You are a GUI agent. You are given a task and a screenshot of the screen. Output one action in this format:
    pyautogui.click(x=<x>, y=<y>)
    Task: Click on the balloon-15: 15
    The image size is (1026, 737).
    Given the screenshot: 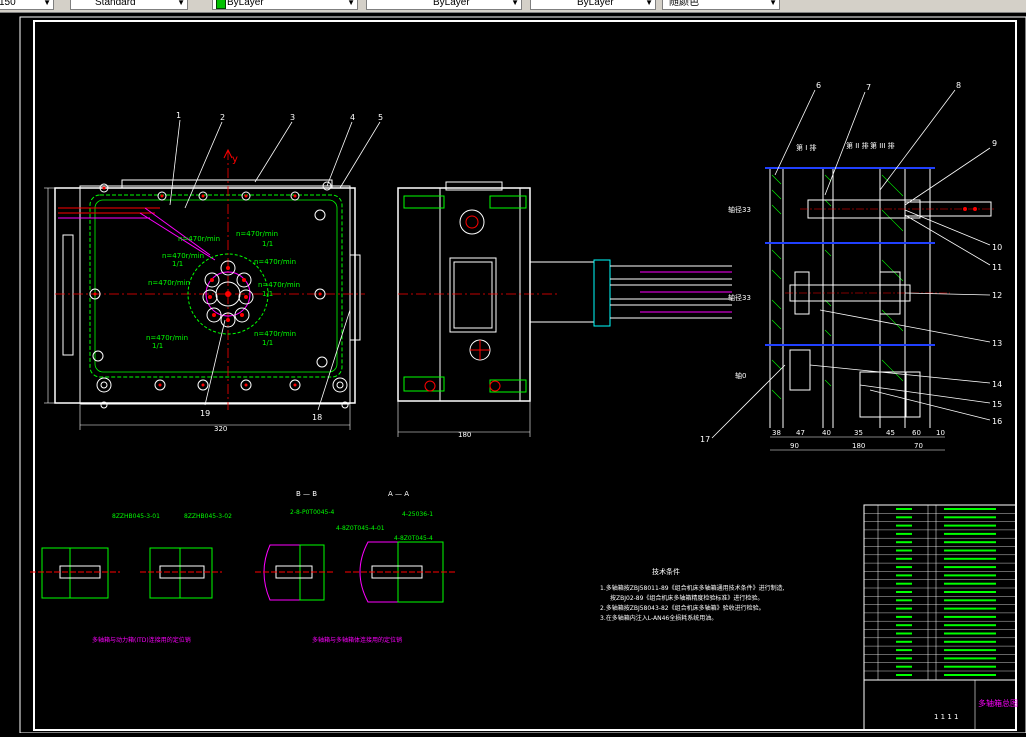 What is the action you would take?
    pyautogui.click(x=997, y=404)
    